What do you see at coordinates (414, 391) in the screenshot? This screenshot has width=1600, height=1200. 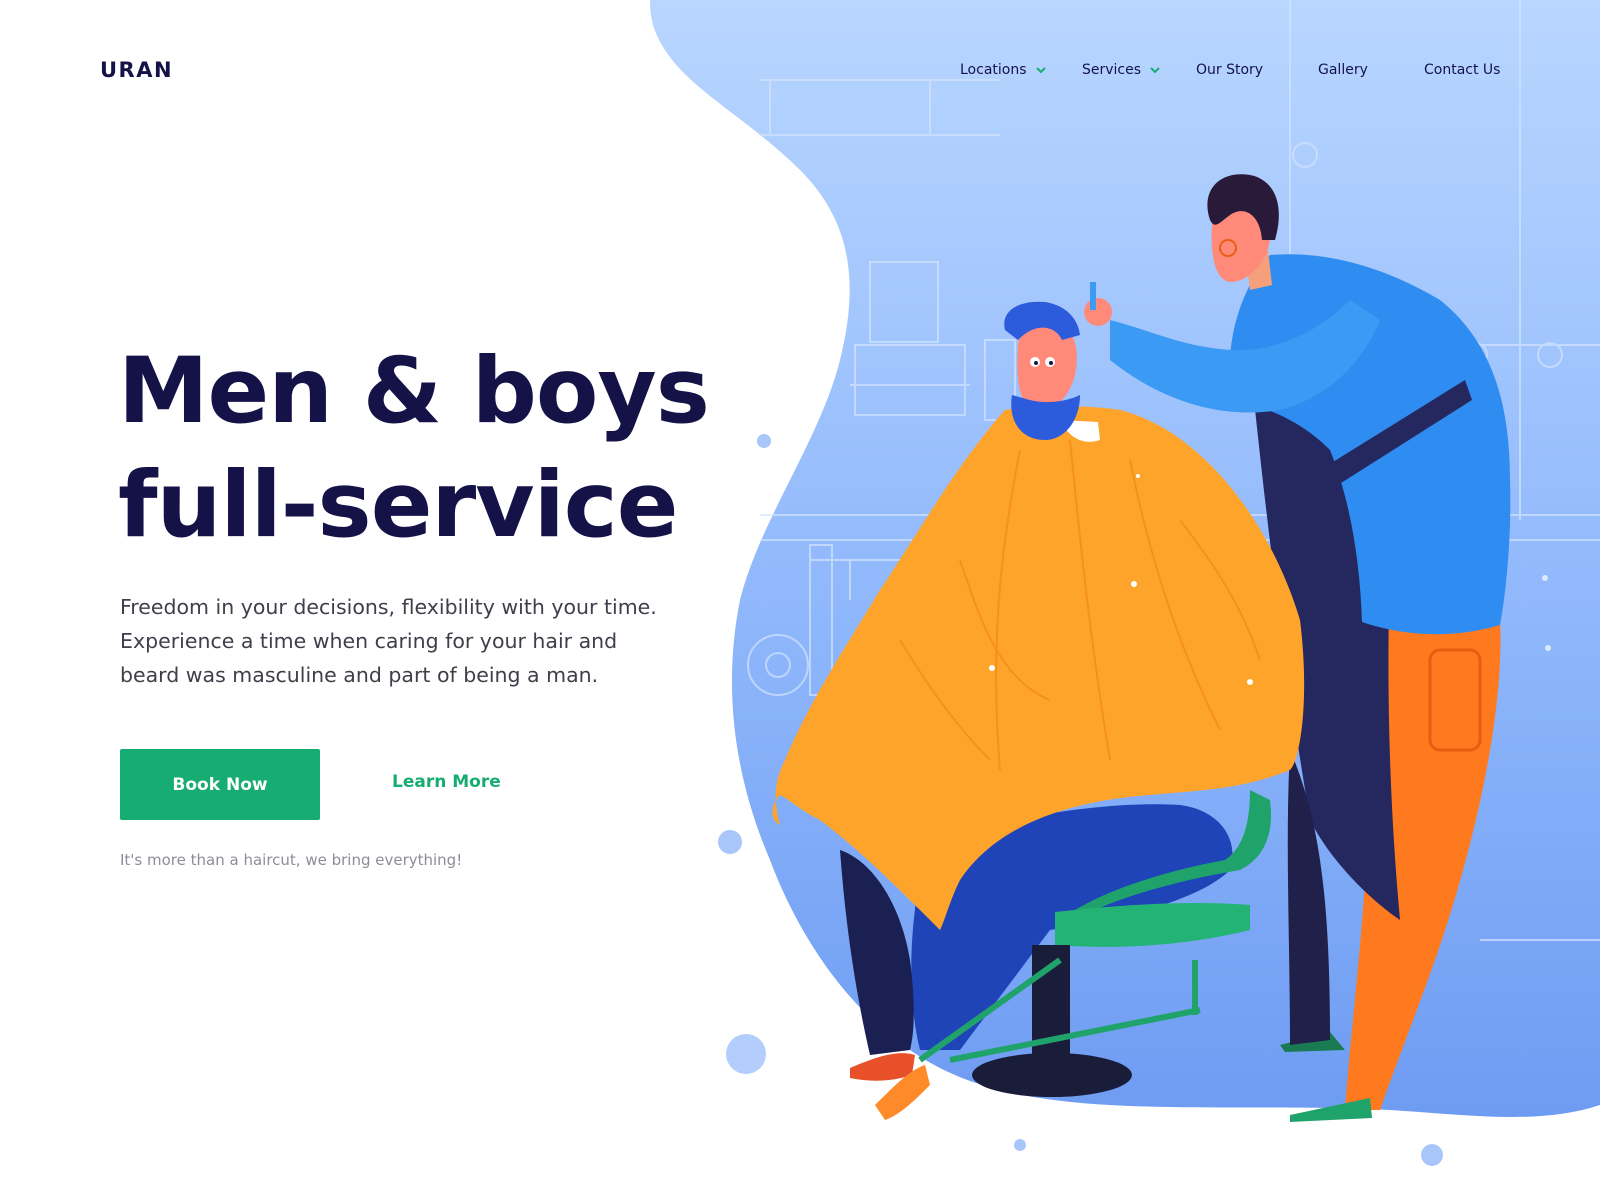 I see `hero-title-line: Men & boys` at bounding box center [414, 391].